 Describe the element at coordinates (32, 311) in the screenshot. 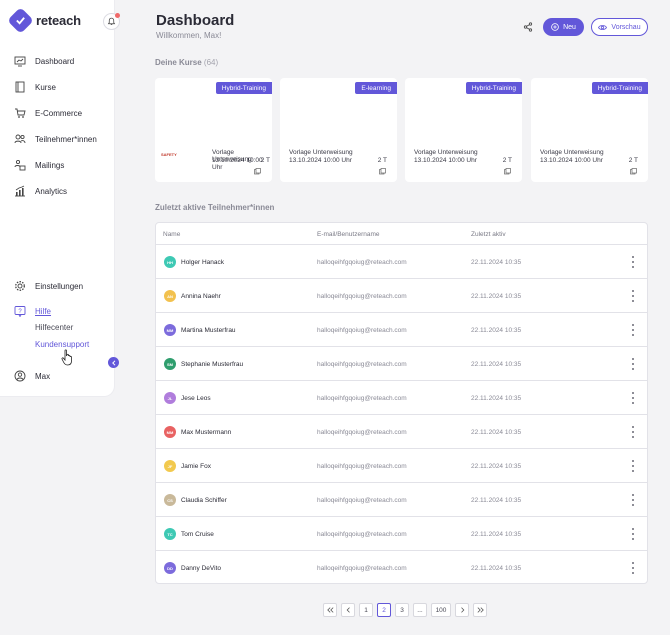

I see `sidebar-item-hilfe: ? Hilfe` at that location.